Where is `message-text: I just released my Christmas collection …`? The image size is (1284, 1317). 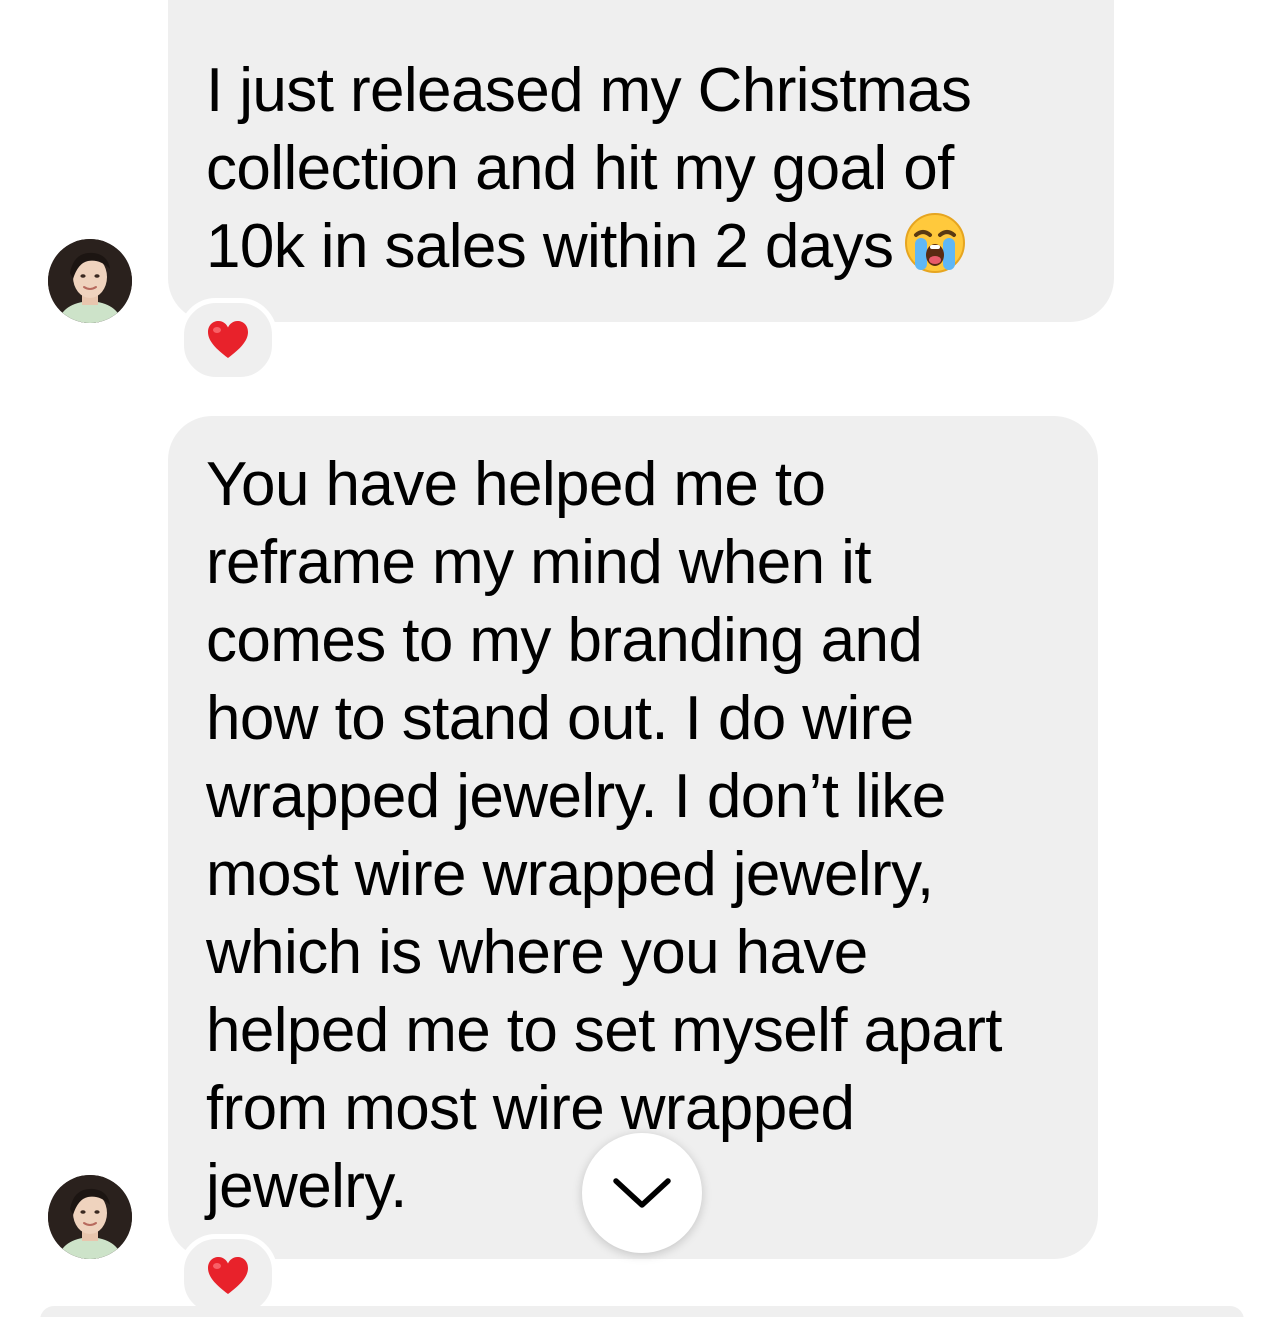
message-text: I just released my Christmas collection … is located at coordinates (589, 168).